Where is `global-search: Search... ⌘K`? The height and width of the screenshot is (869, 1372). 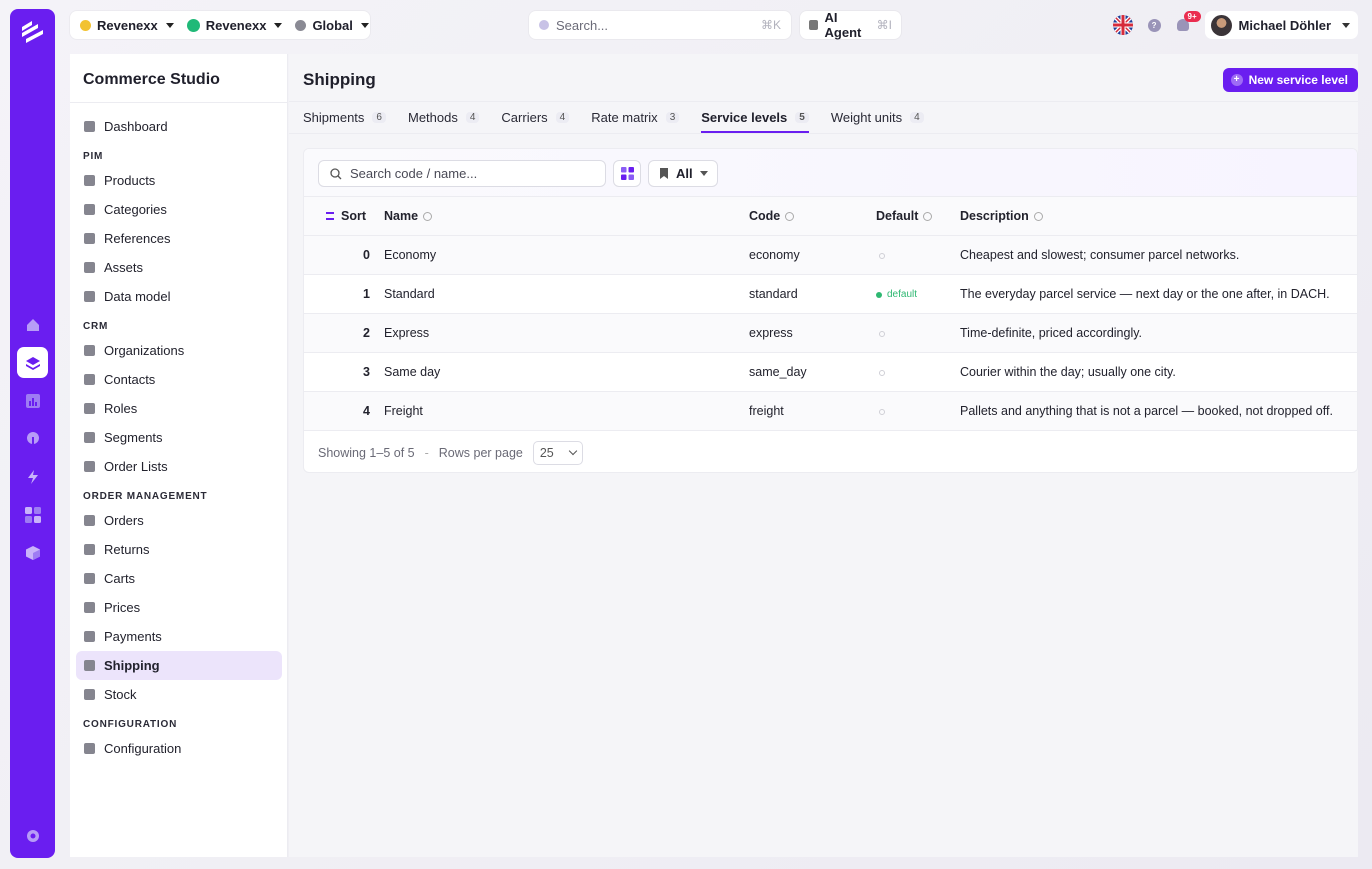 global-search: Search... ⌘K is located at coordinates (660, 25).